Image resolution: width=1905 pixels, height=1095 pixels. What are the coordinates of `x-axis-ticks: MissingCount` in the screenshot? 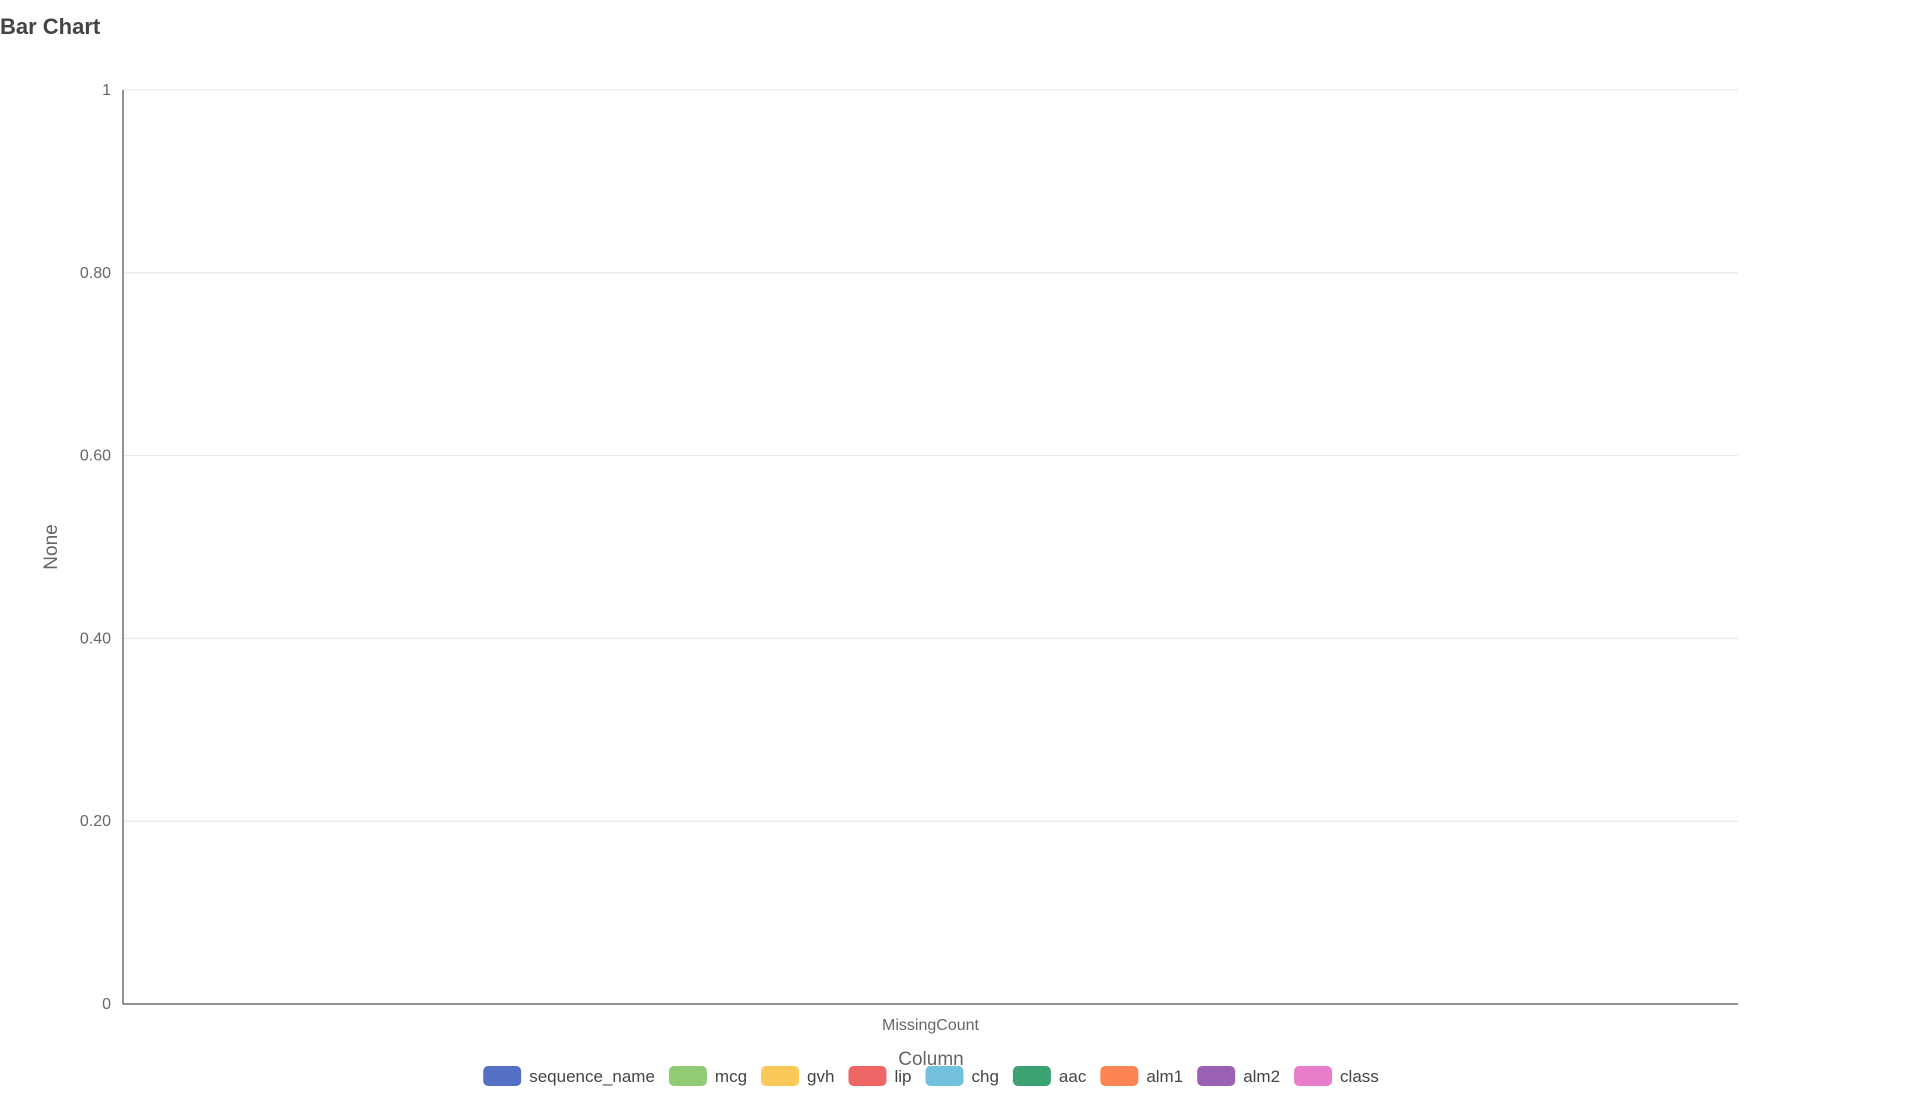 It's located at (930, 1025).